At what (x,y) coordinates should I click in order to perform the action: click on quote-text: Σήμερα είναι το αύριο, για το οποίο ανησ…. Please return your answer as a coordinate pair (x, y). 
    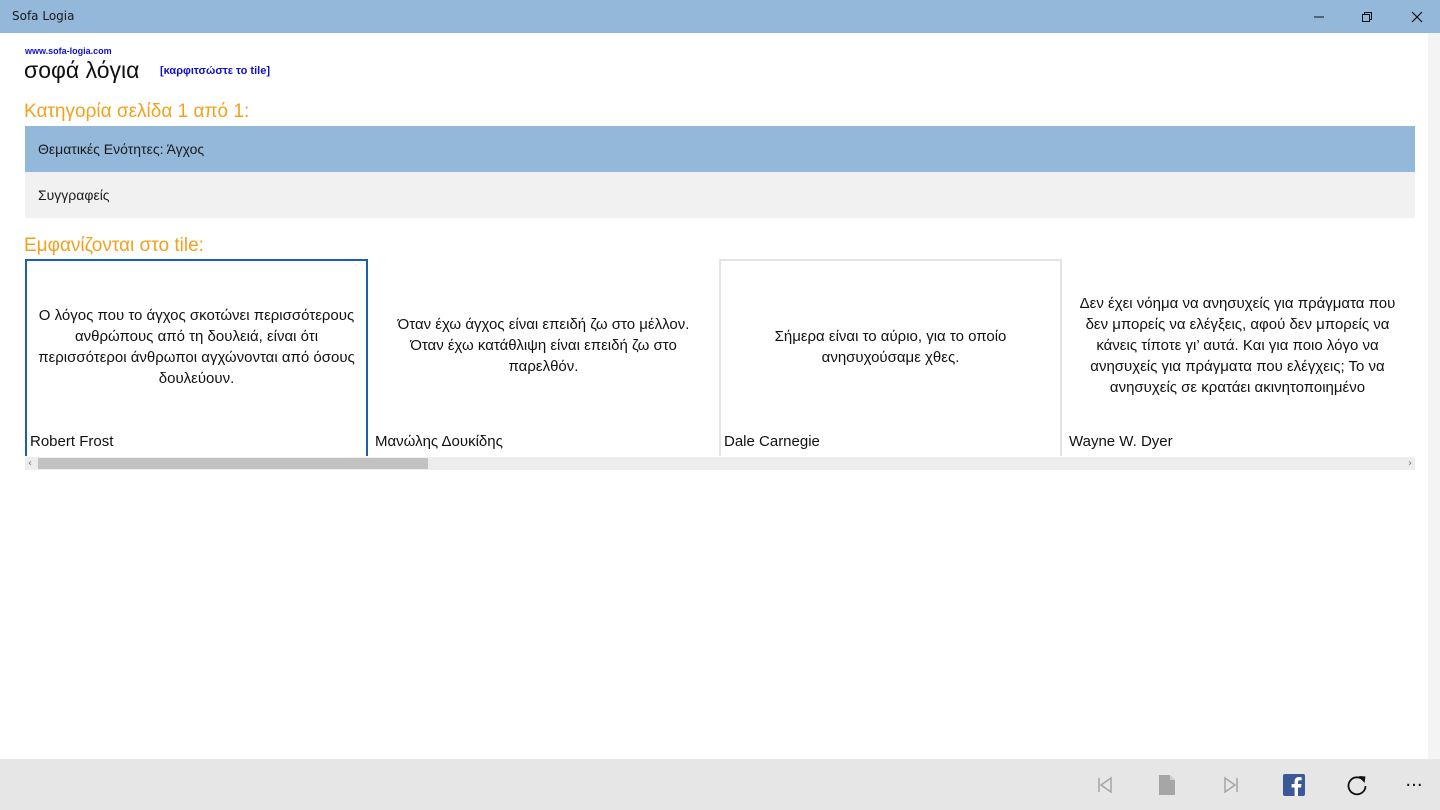
    Looking at the image, I should click on (890, 347).